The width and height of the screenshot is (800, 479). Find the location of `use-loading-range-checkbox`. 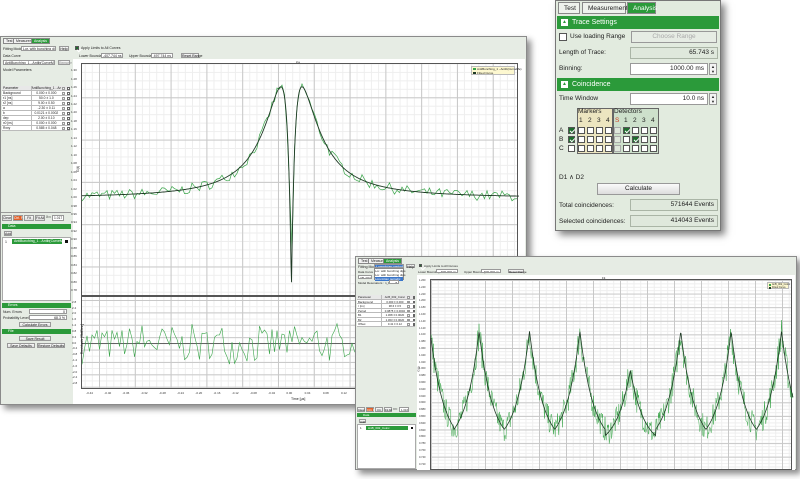

use-loading-range-checkbox is located at coordinates (563, 37).